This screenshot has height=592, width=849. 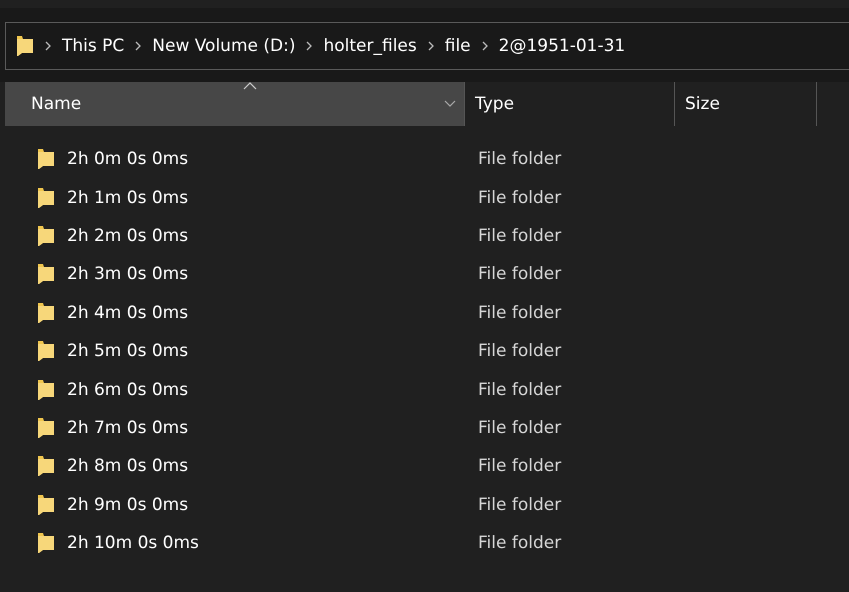 I want to click on breadcrumb: This PC, so click(x=93, y=46).